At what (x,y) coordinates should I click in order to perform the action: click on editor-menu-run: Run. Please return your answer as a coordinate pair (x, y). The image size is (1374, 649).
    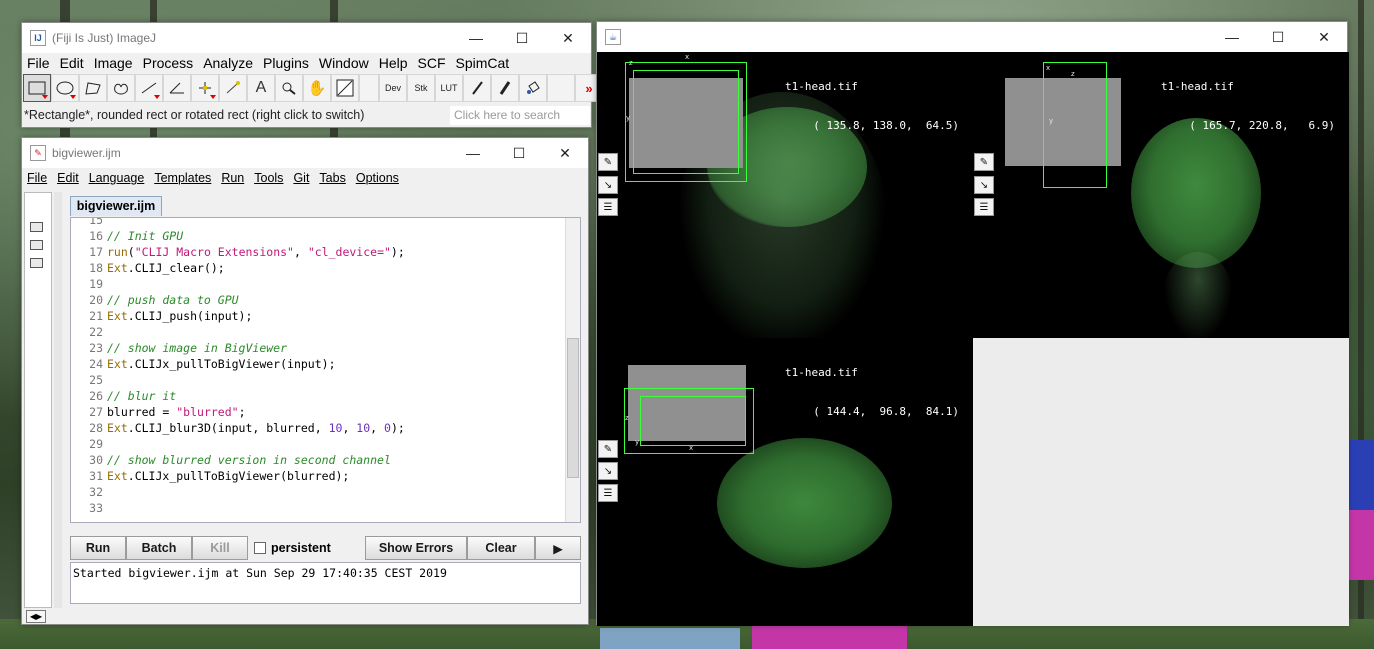
    Looking at the image, I should click on (232, 178).